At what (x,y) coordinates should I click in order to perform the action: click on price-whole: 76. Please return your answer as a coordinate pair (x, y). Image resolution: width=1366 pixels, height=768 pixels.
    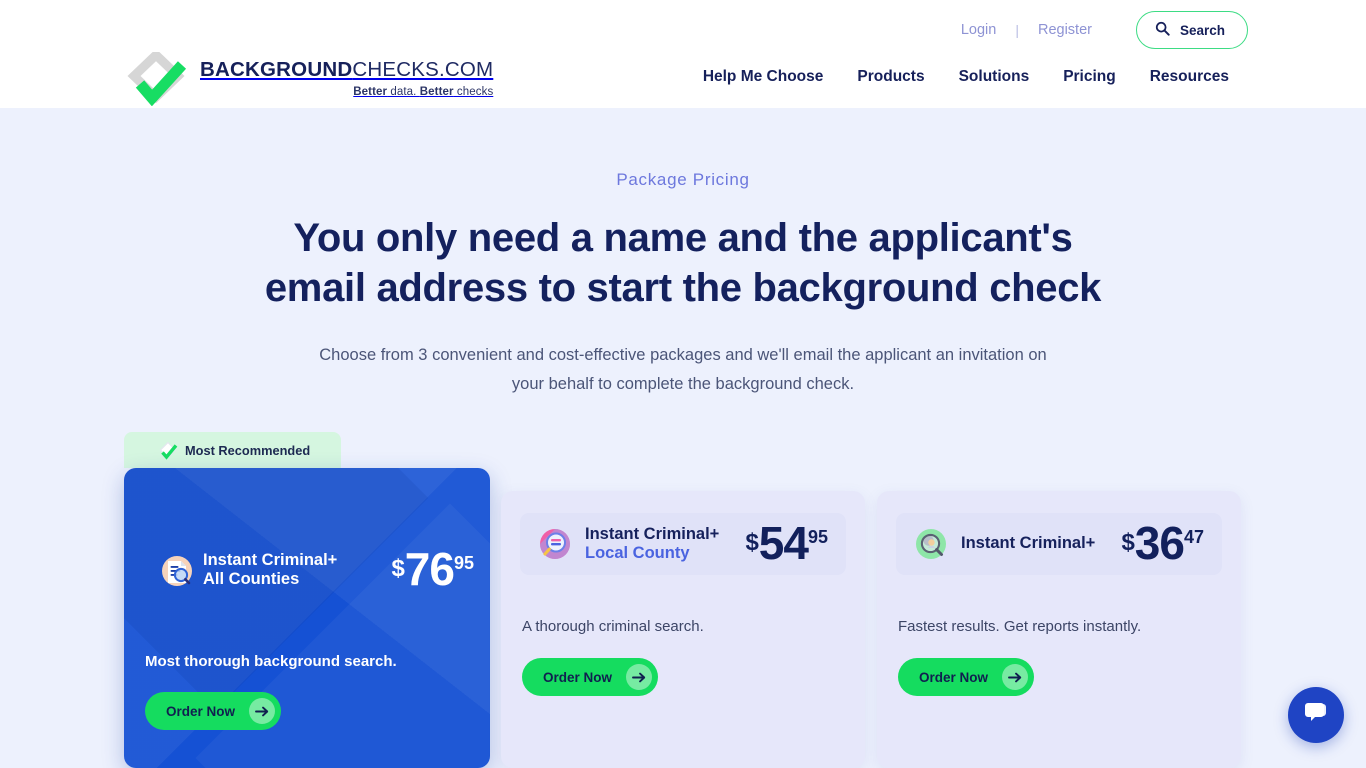
    Looking at the image, I should click on (429, 569).